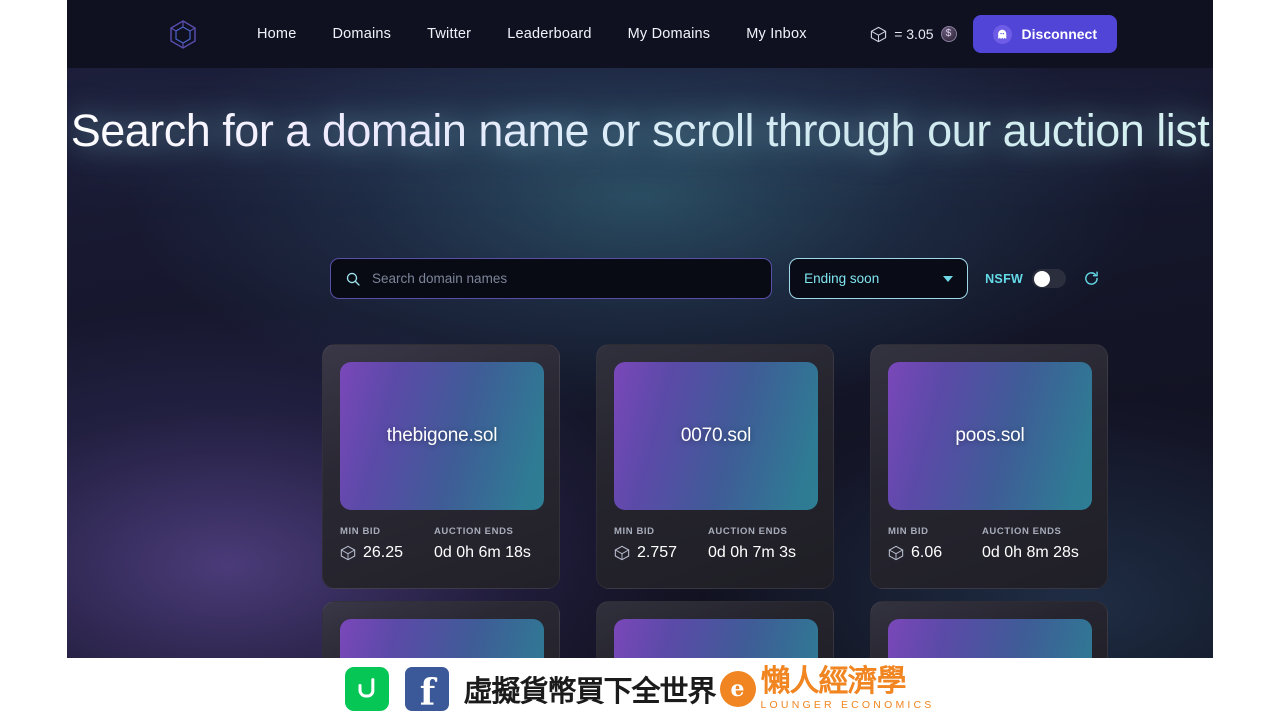 The height and width of the screenshot is (720, 1280). I want to click on domain-name: 0070.sol, so click(716, 435).